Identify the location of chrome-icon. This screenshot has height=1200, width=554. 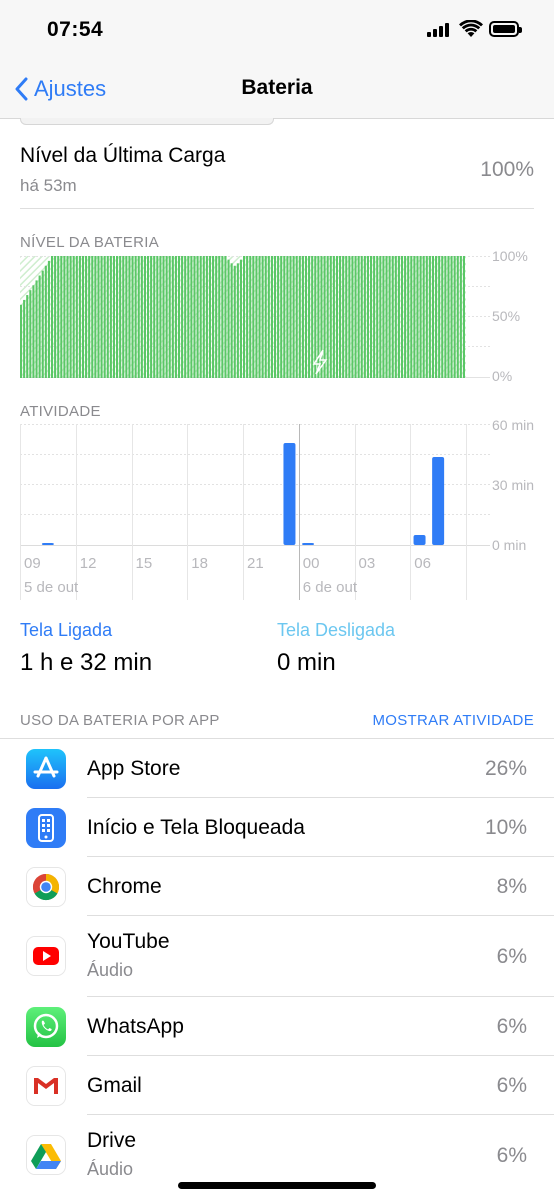
(46, 887).